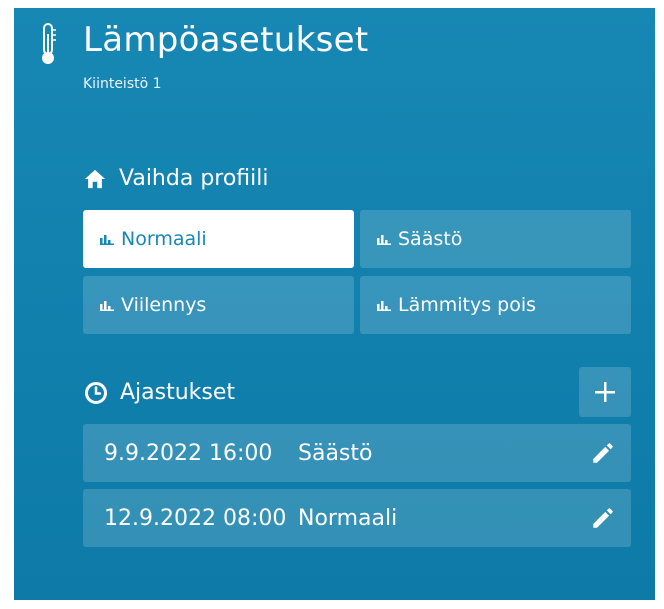 This screenshot has width=664, height=609. I want to click on plus-icon, so click(605, 392).